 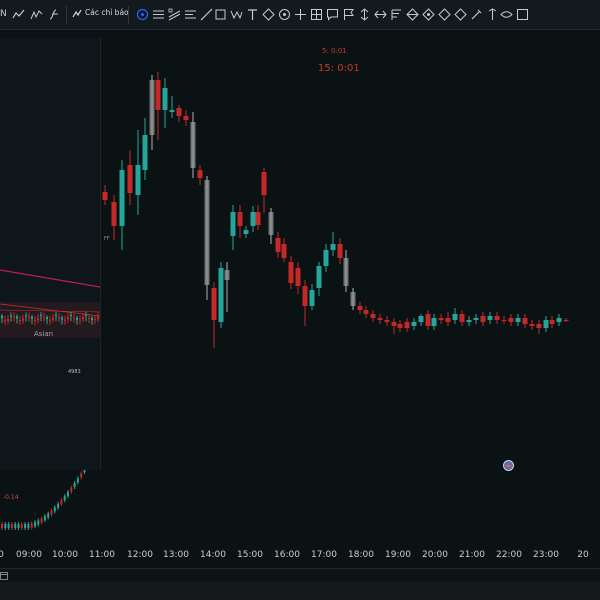 I want to click on compare-icon, so click(x=36, y=14).